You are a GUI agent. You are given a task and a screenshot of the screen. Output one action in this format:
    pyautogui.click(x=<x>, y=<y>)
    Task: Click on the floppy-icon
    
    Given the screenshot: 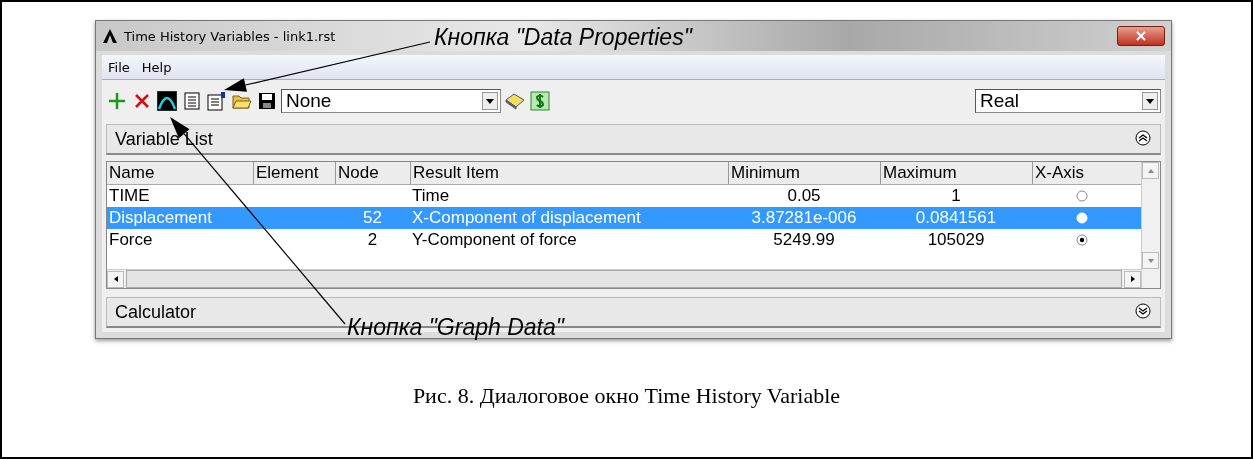 What is the action you would take?
    pyautogui.click(x=267, y=101)
    